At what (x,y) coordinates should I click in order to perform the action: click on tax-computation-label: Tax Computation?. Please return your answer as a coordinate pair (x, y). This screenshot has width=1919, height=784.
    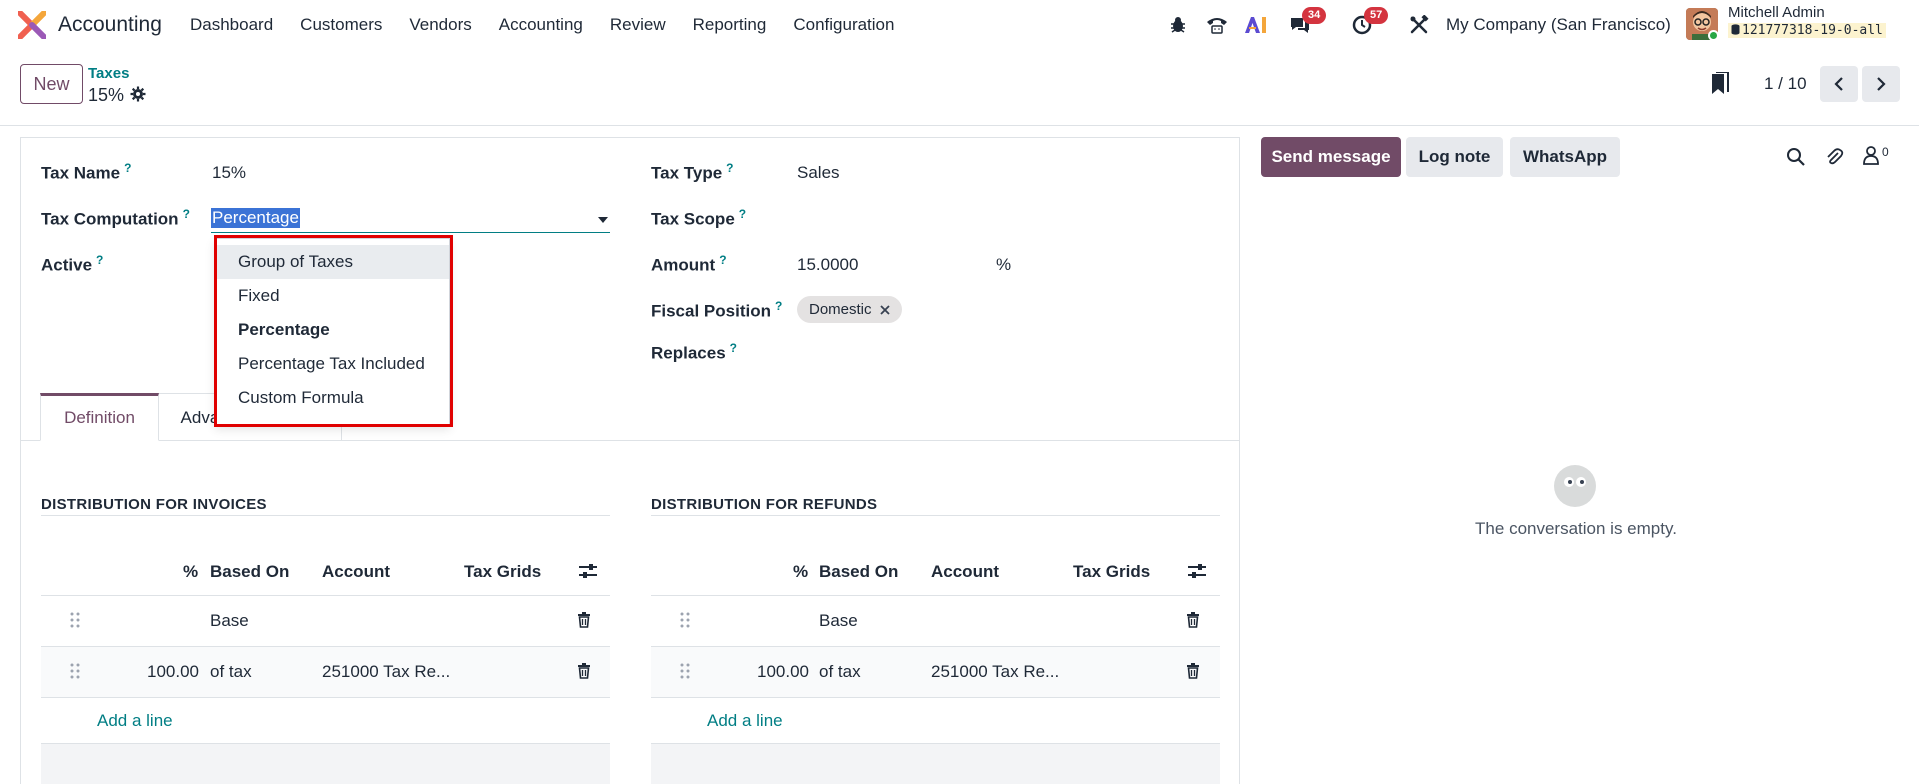
    Looking at the image, I should click on (115, 218).